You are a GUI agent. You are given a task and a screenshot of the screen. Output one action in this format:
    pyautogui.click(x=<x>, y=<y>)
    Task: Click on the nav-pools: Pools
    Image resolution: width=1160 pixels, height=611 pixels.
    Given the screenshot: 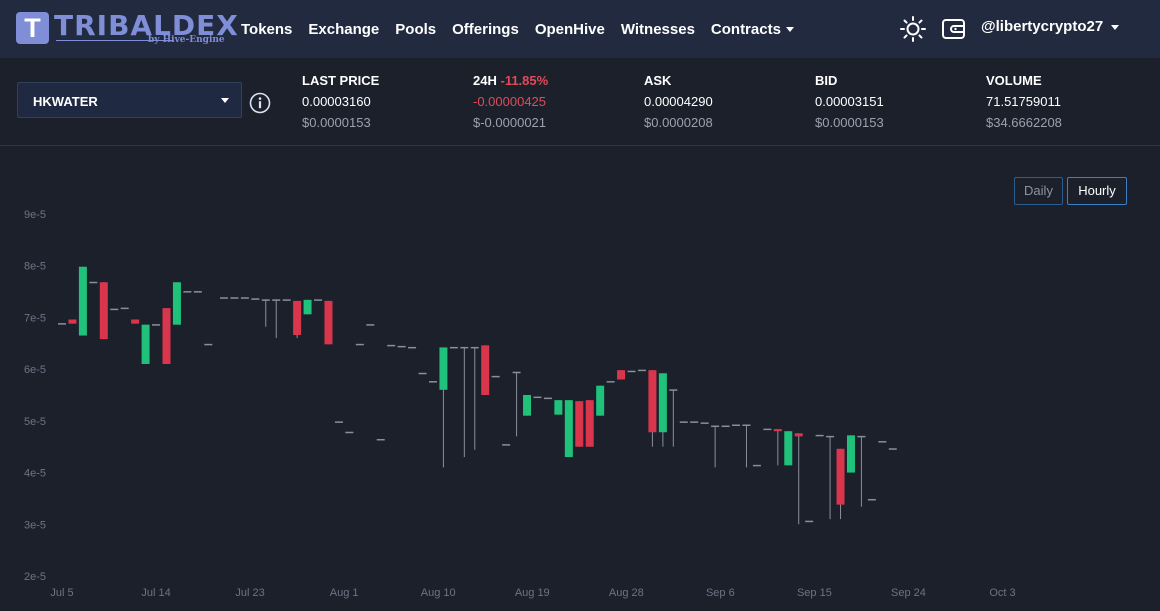 What is the action you would take?
    pyautogui.click(x=415, y=29)
    